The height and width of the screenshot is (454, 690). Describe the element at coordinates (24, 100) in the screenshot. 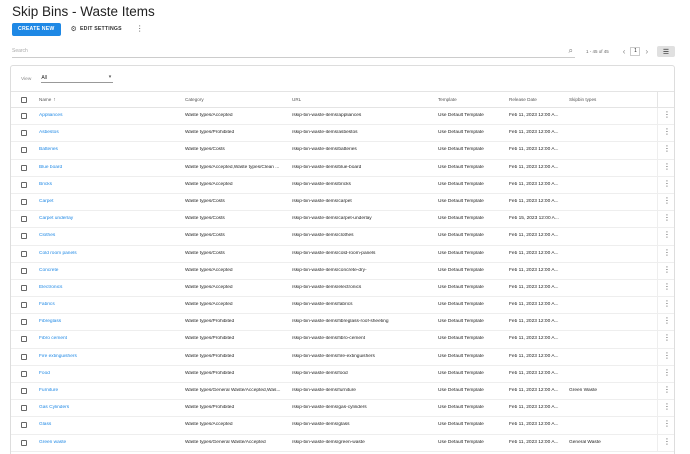

I see `select-all-checkbox` at that location.